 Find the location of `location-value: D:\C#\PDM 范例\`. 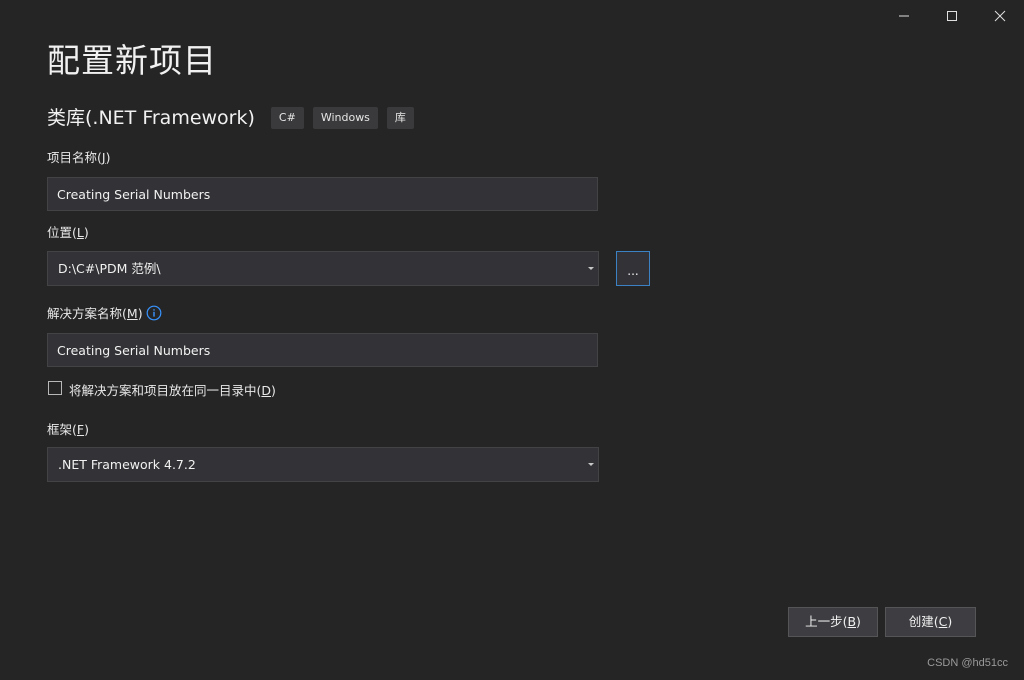

location-value: D:\C#\PDM 范例\ is located at coordinates (109, 268).